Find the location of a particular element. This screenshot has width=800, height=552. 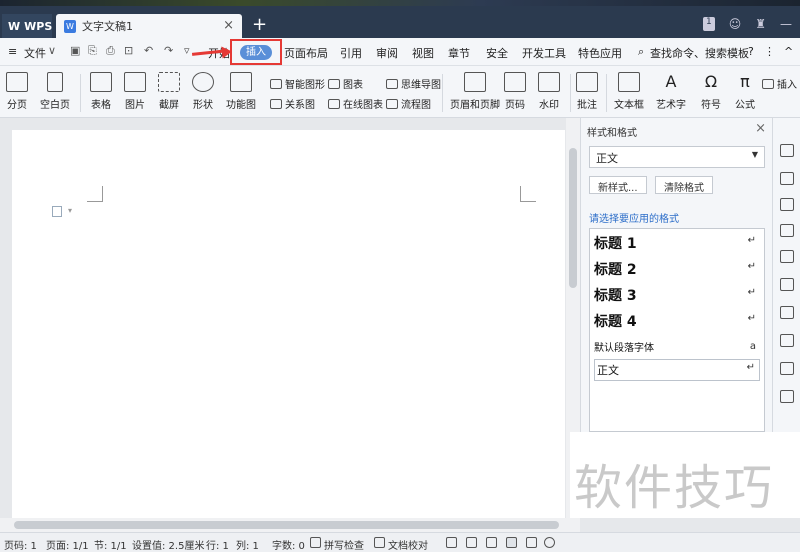

insert-object-icon is located at coordinates (768, 83).